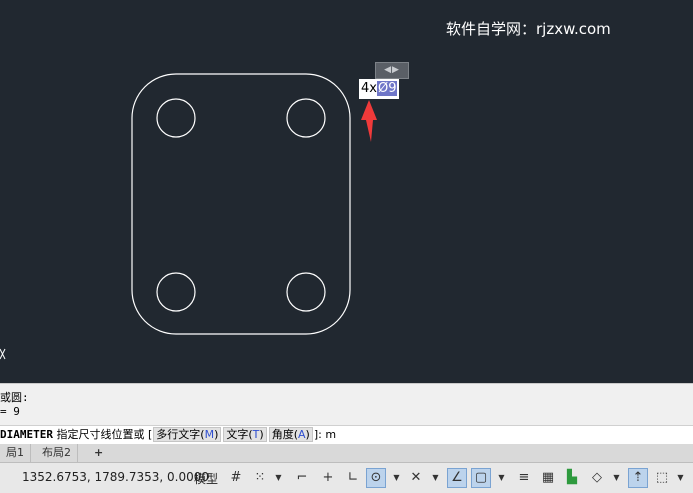 This screenshot has height=493, width=693. I want to click on ucs-cross-icon, so click(3, 354).